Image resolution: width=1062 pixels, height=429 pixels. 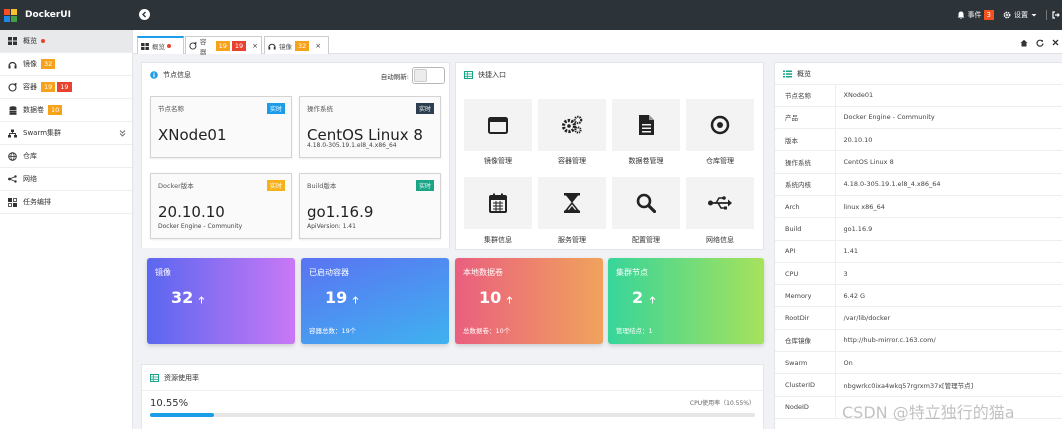 What do you see at coordinates (452, 378) in the screenshot?
I see `panel-header: 资源使用率` at bounding box center [452, 378].